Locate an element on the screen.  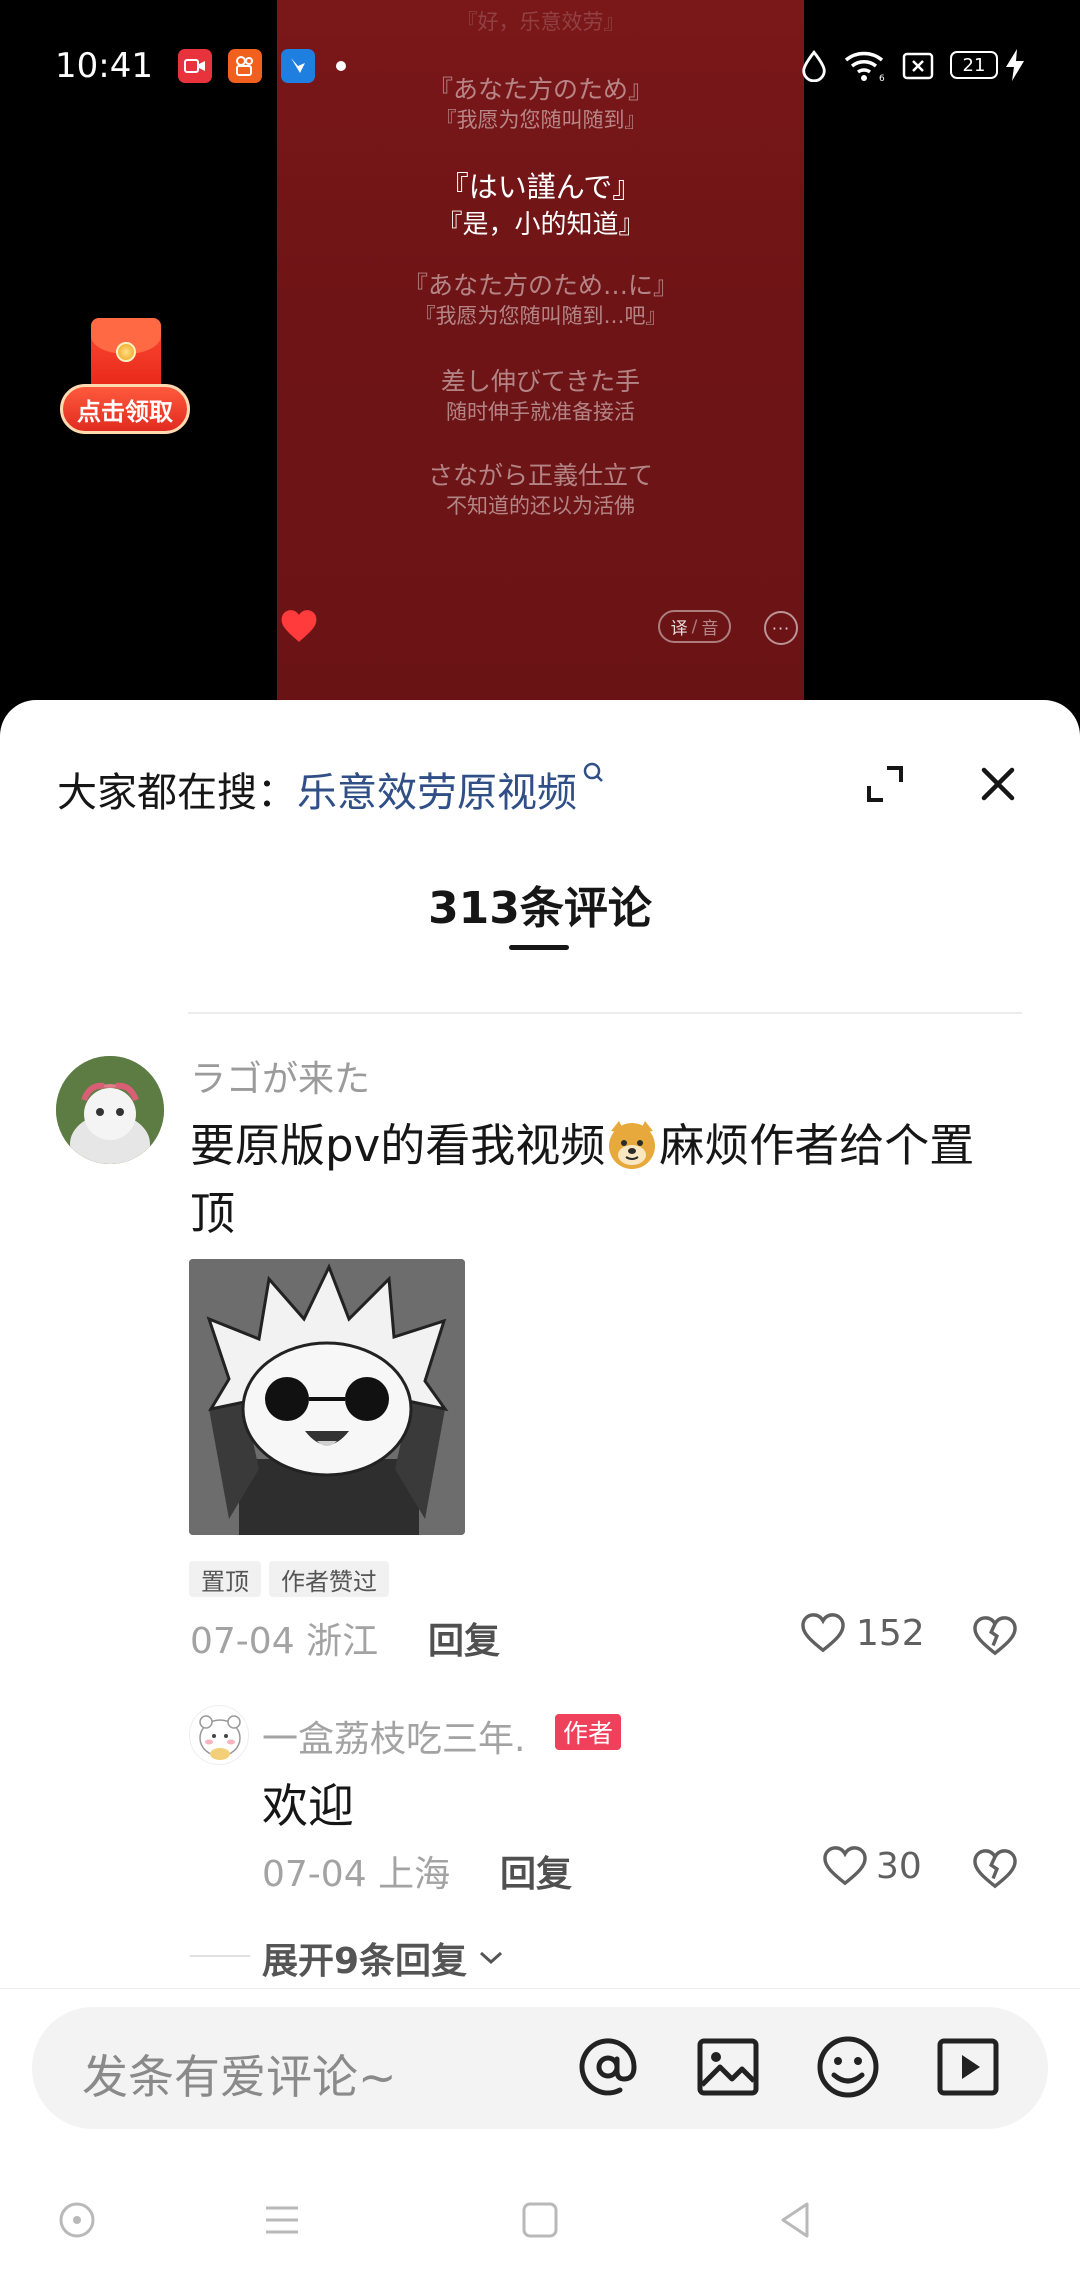
expand-icon is located at coordinates (885, 784).